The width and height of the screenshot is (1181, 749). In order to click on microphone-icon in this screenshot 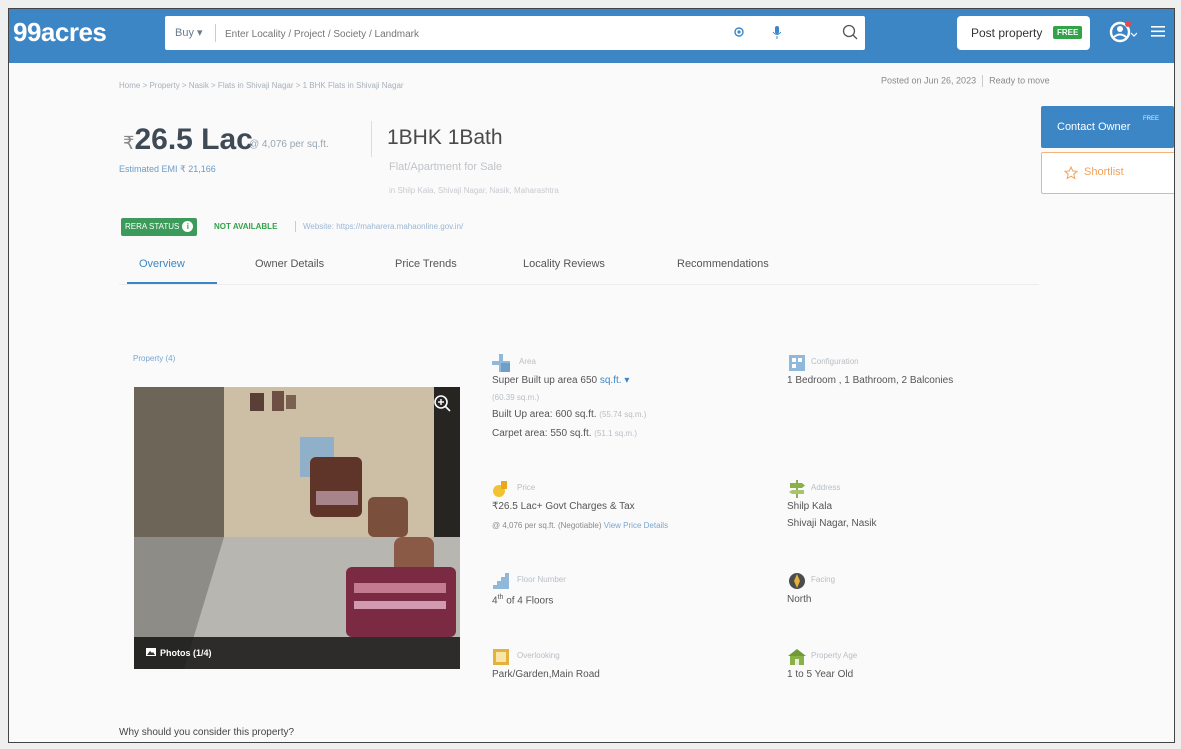, I will do `click(777, 32)`.